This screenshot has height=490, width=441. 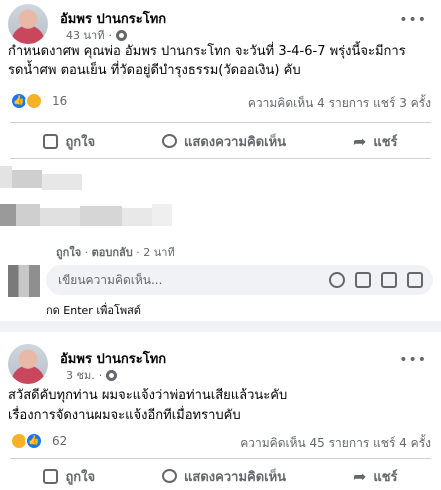 What do you see at coordinates (220, 281) in the screenshot?
I see `comment-composer` at bounding box center [220, 281].